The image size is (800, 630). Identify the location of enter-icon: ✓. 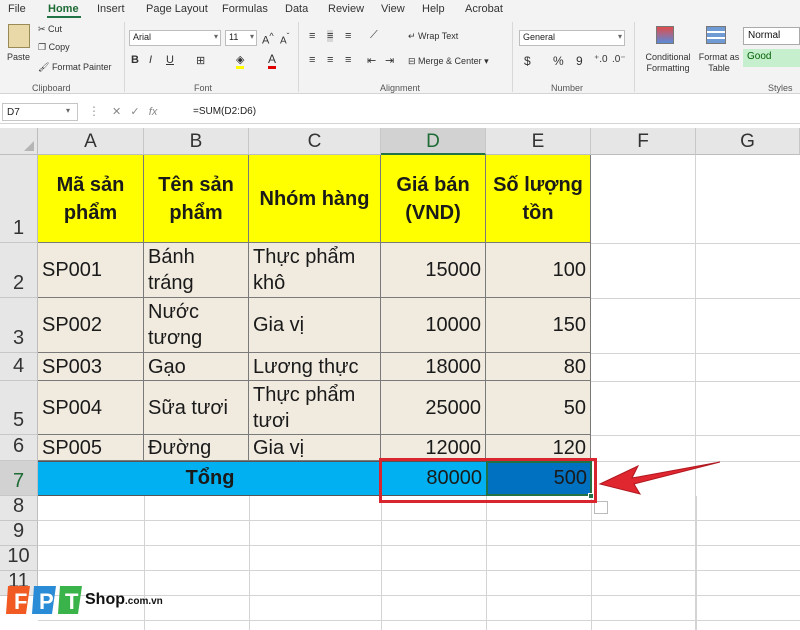
(134, 112).